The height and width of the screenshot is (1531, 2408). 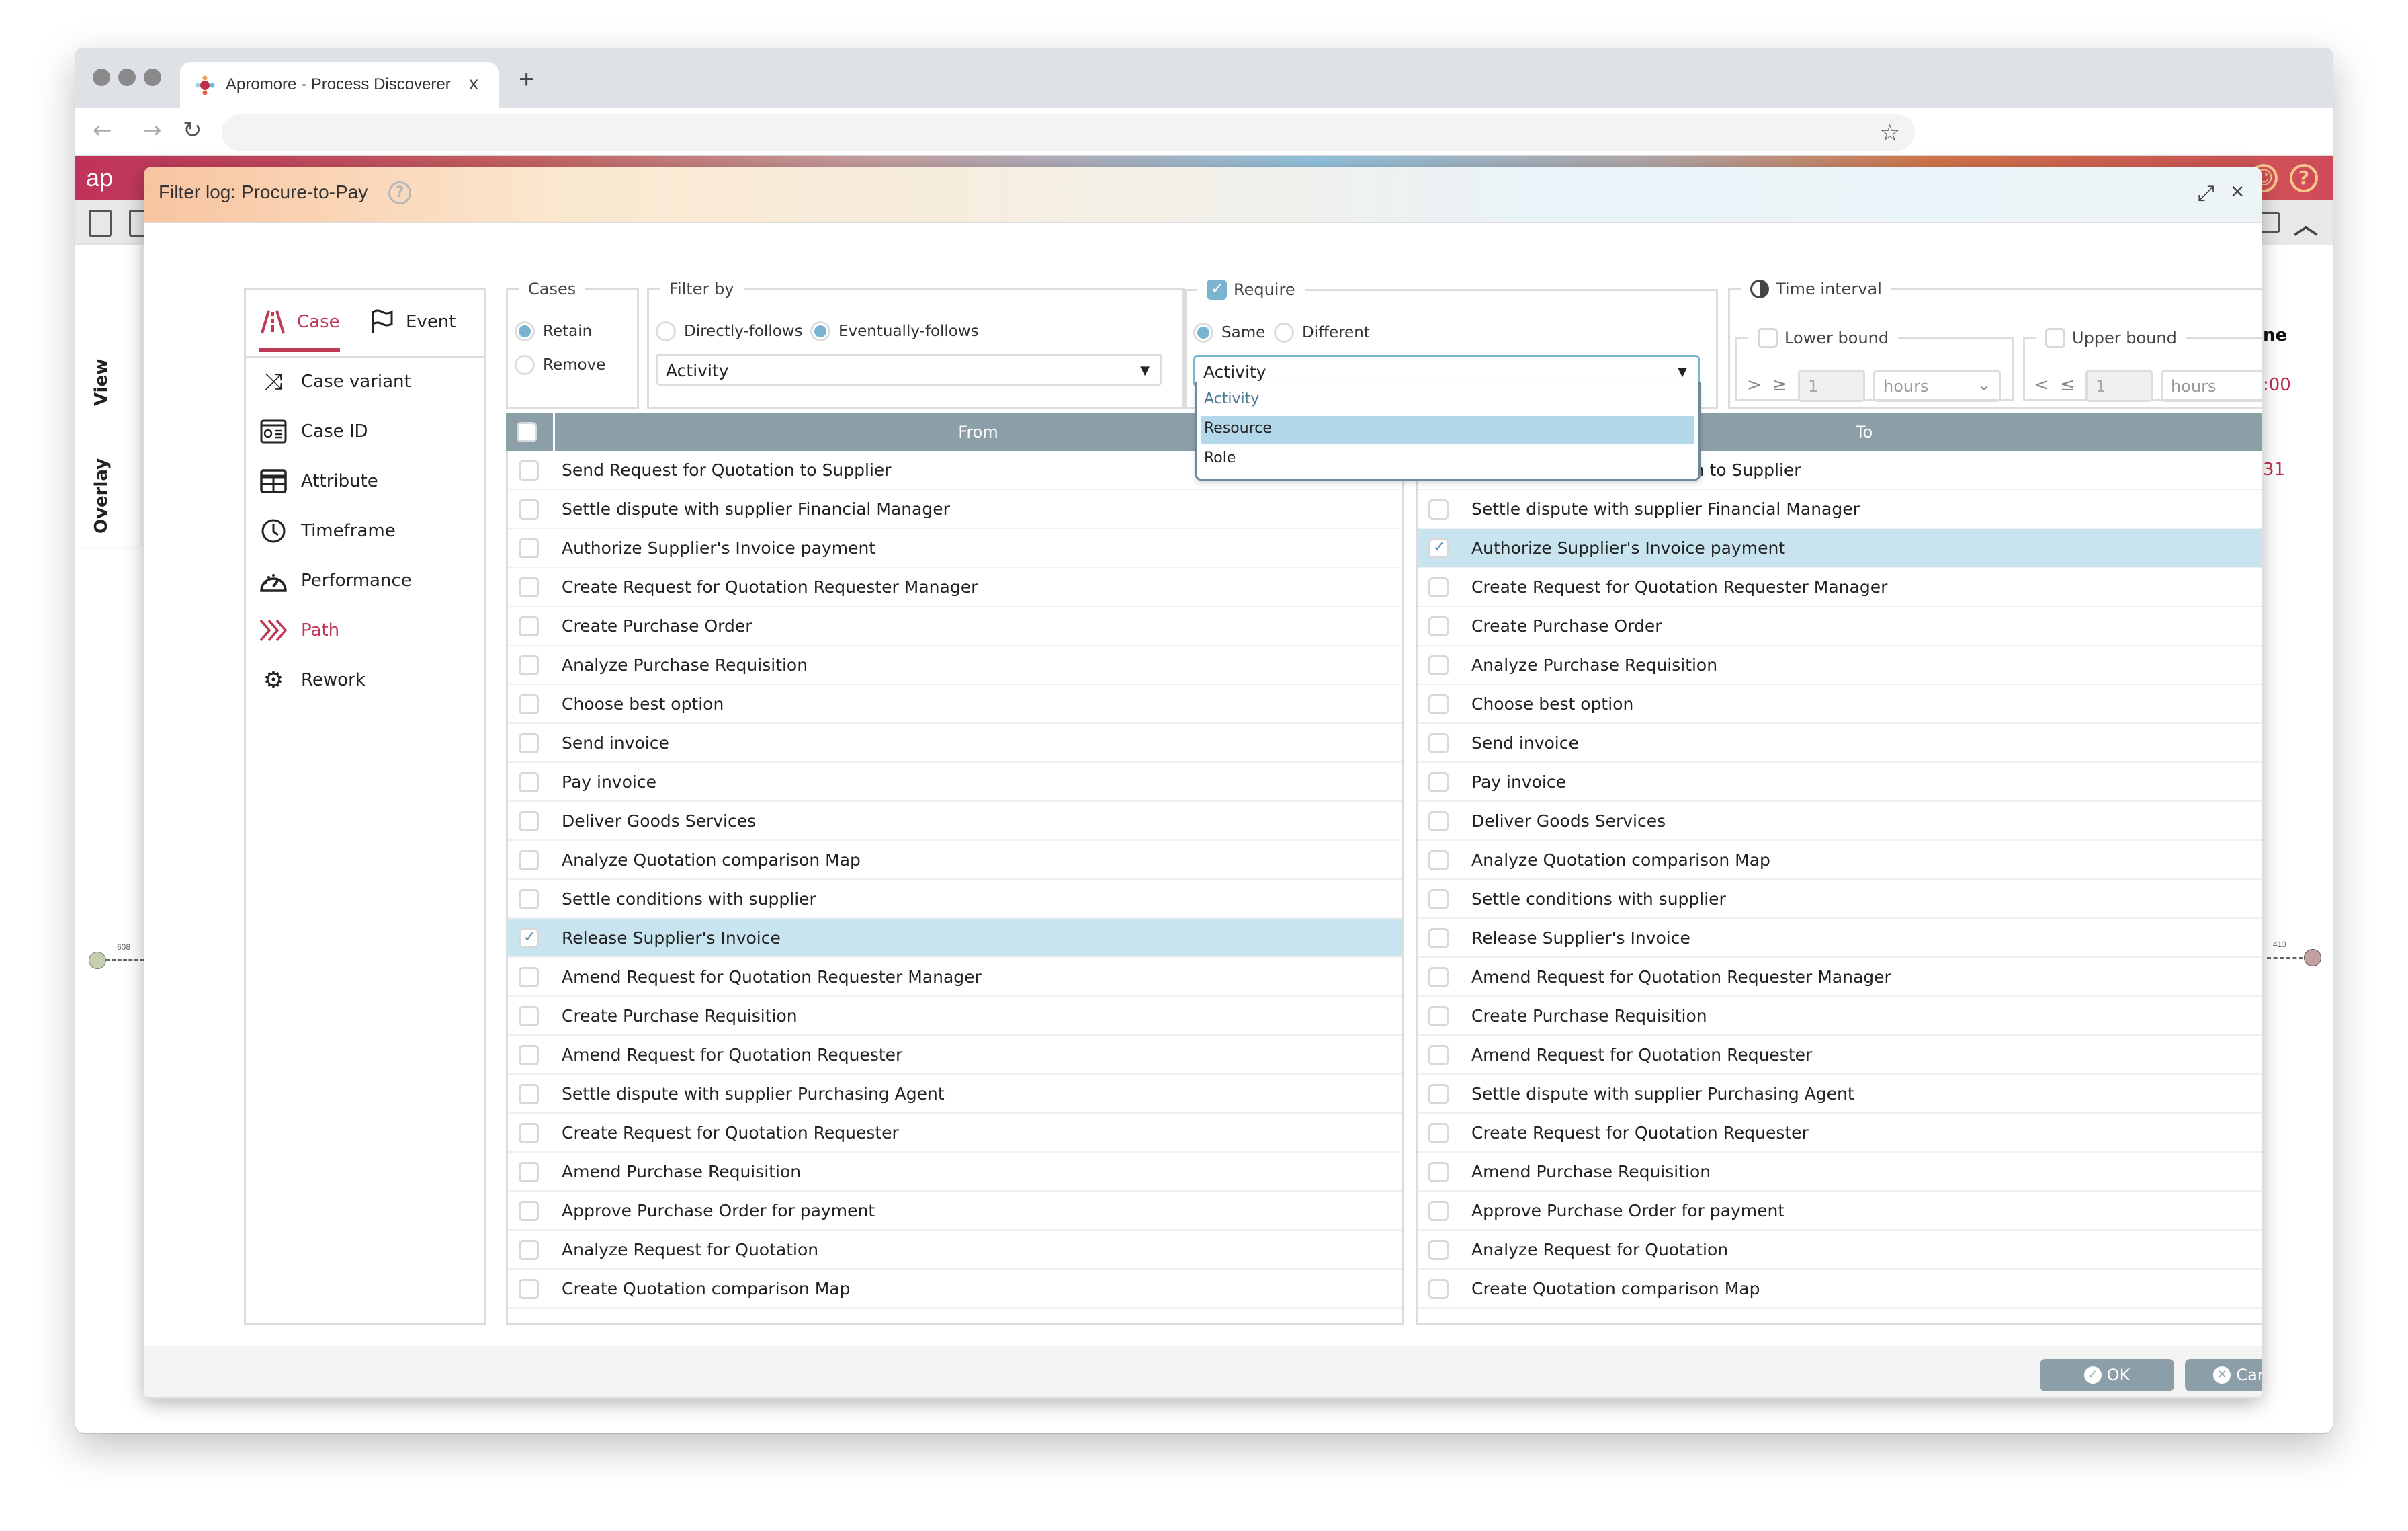 What do you see at coordinates (2312, 957) in the screenshot?
I see `end-event-node` at bounding box center [2312, 957].